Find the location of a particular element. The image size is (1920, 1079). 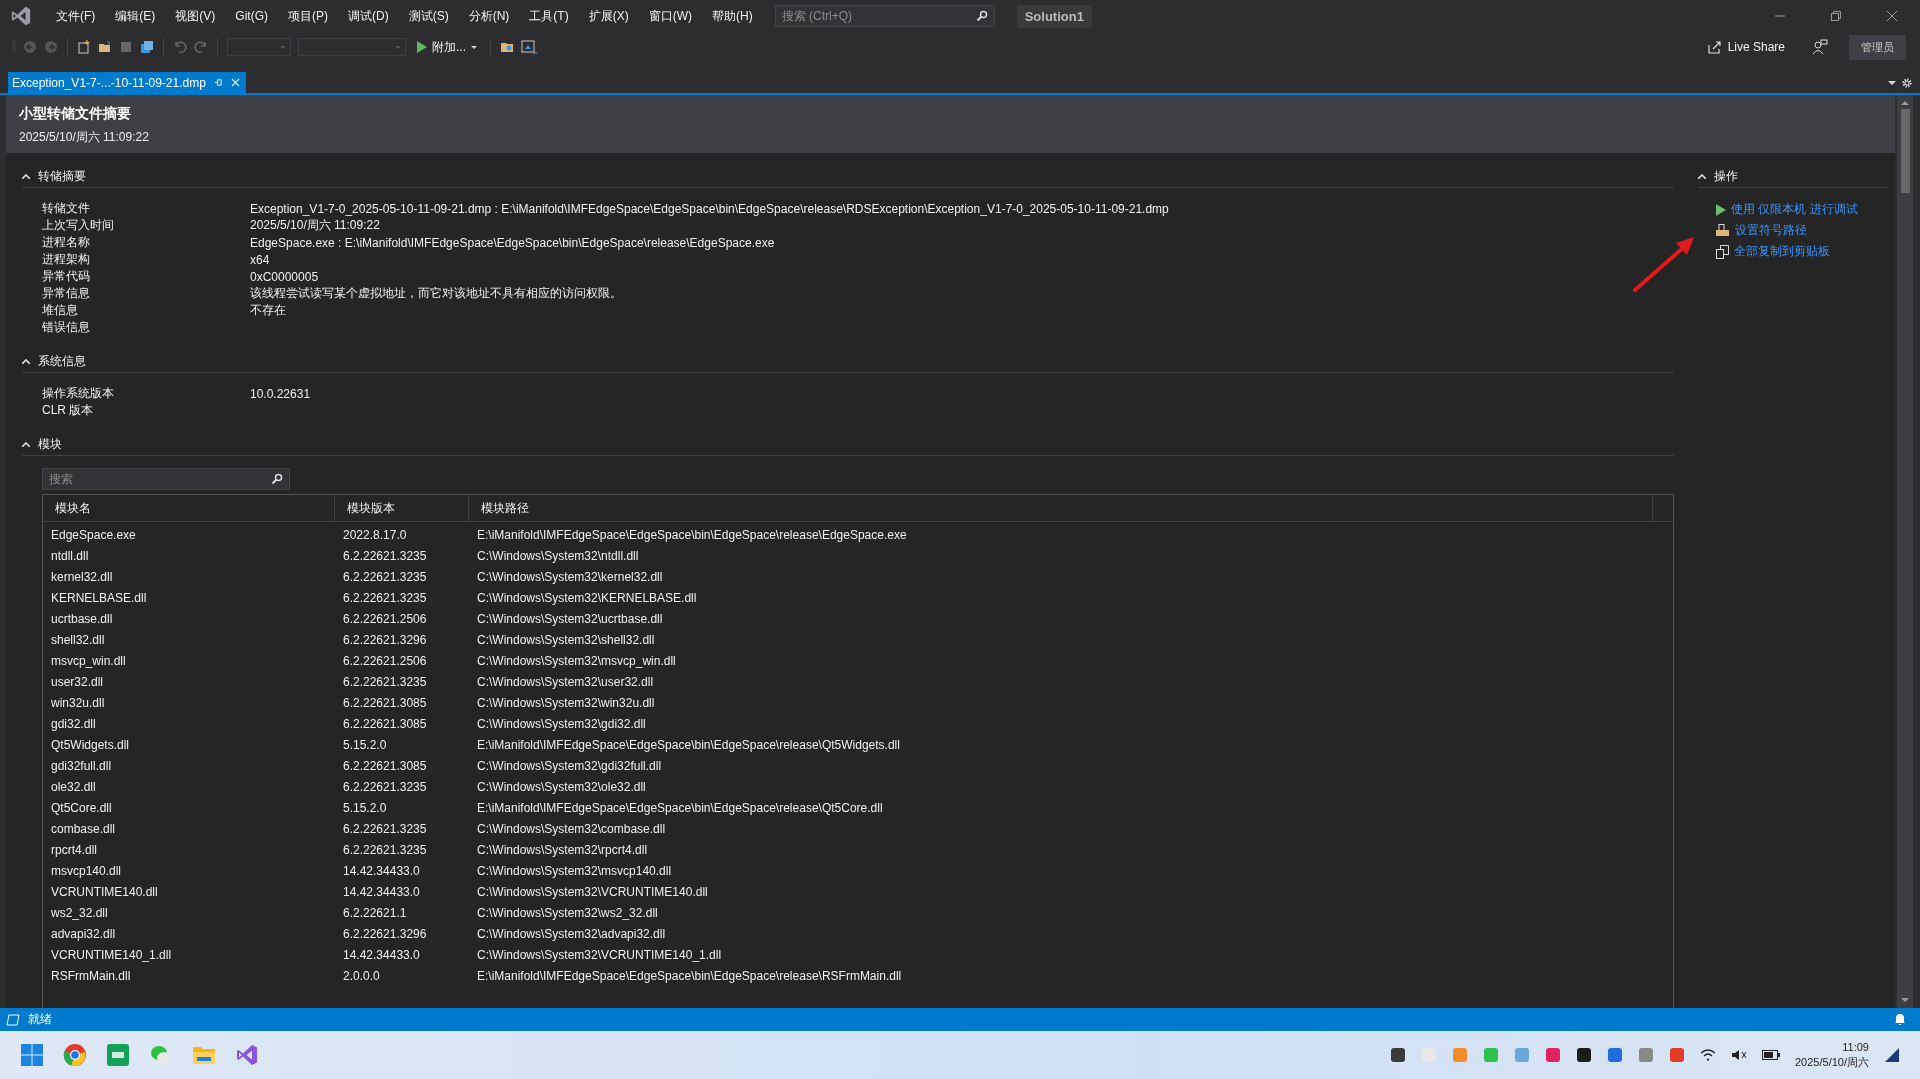

section-header: 操作 is located at coordinates (1793, 176).